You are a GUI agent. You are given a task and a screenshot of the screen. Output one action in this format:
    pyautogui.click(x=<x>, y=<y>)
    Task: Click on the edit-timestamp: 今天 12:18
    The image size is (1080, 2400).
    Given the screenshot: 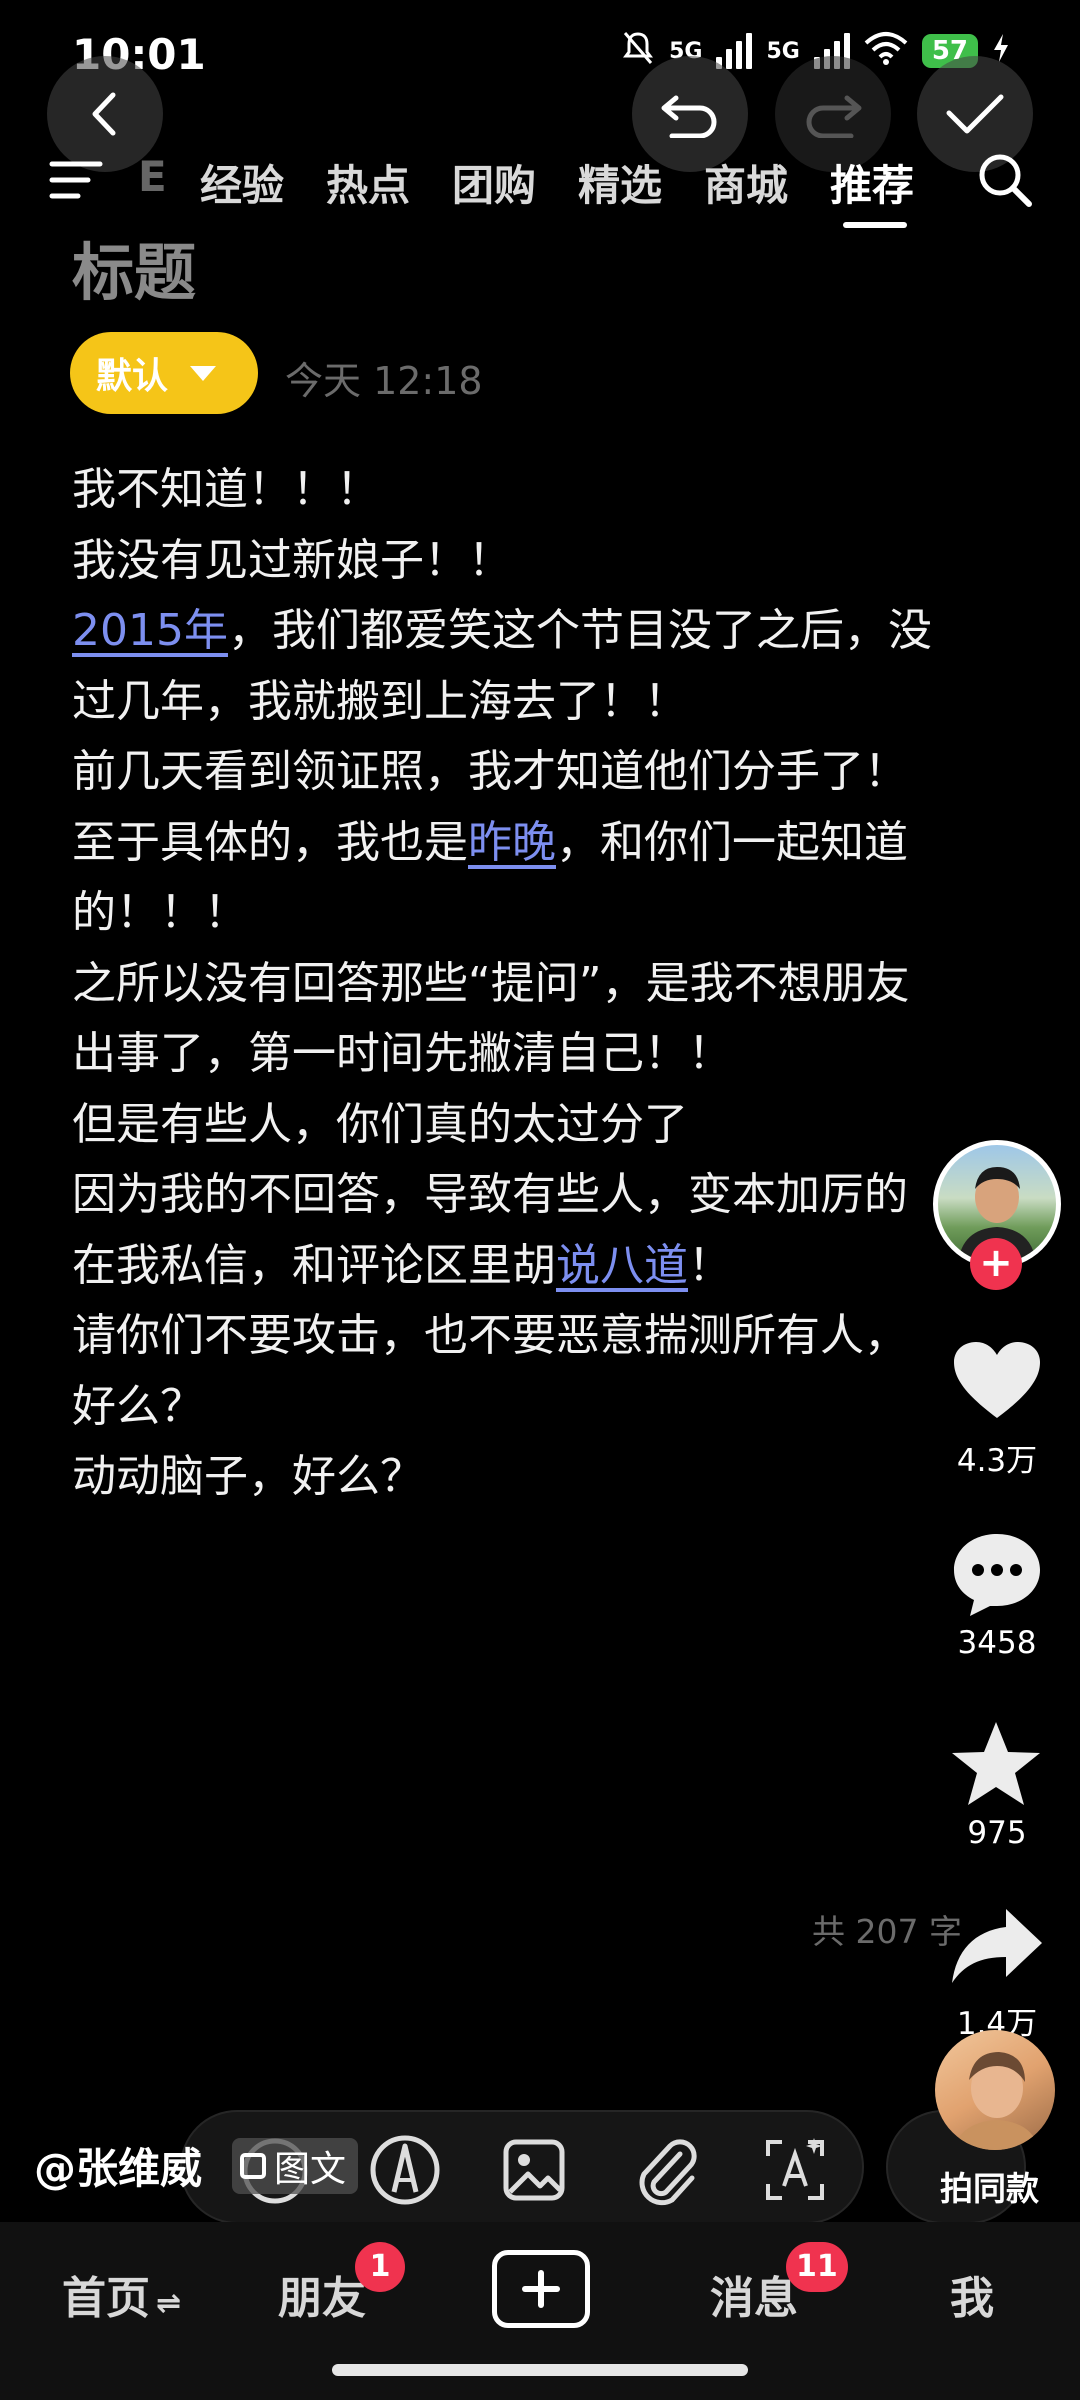 What is the action you would take?
    pyautogui.click(x=384, y=381)
    